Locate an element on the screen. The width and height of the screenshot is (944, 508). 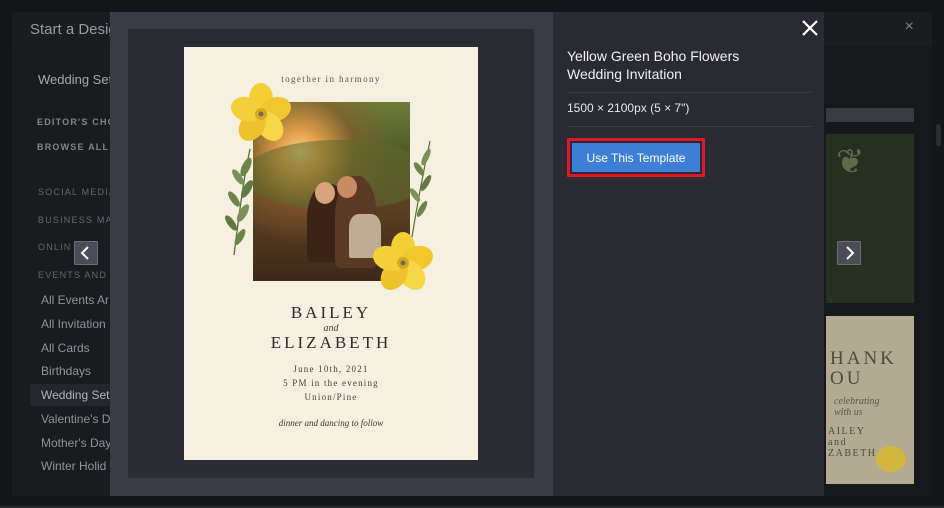
invitation-time: 5 PM in the evening is located at coordinates (331, 383).